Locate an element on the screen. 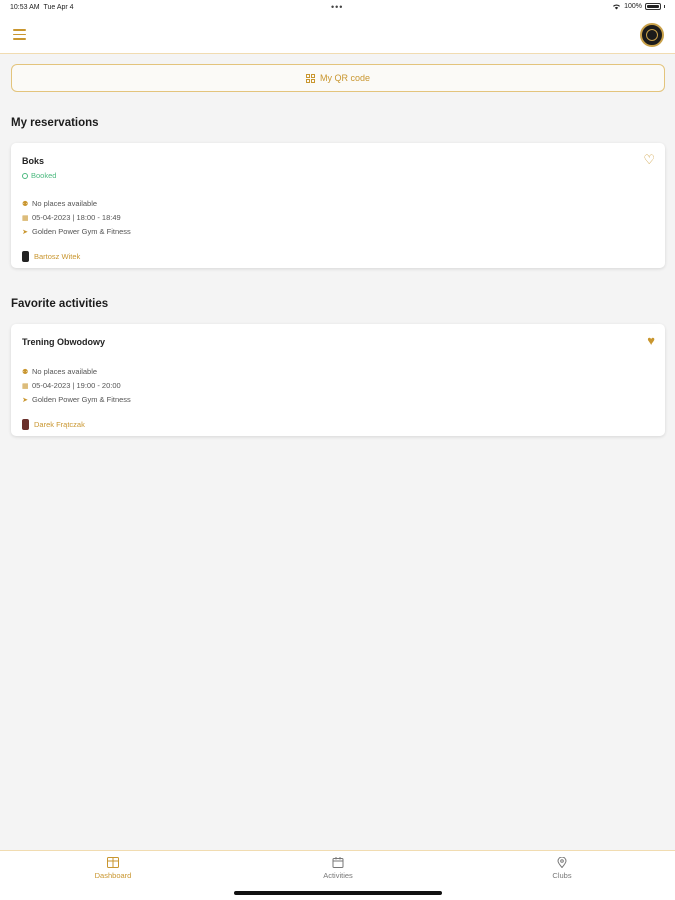 This screenshot has width=675, height=900. multitasking-dots-icon: ••• is located at coordinates (337, 7).